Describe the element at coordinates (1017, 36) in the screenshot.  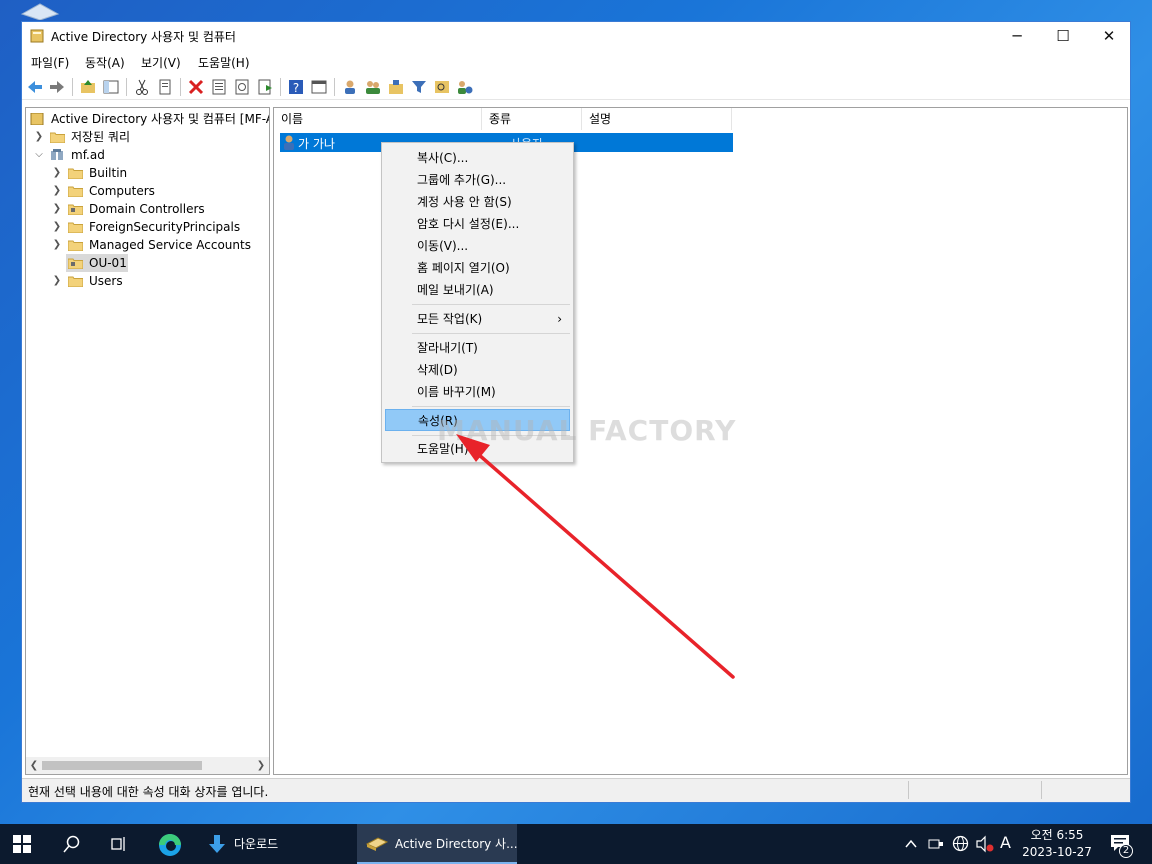
I see `minimize-button: ─` at that location.